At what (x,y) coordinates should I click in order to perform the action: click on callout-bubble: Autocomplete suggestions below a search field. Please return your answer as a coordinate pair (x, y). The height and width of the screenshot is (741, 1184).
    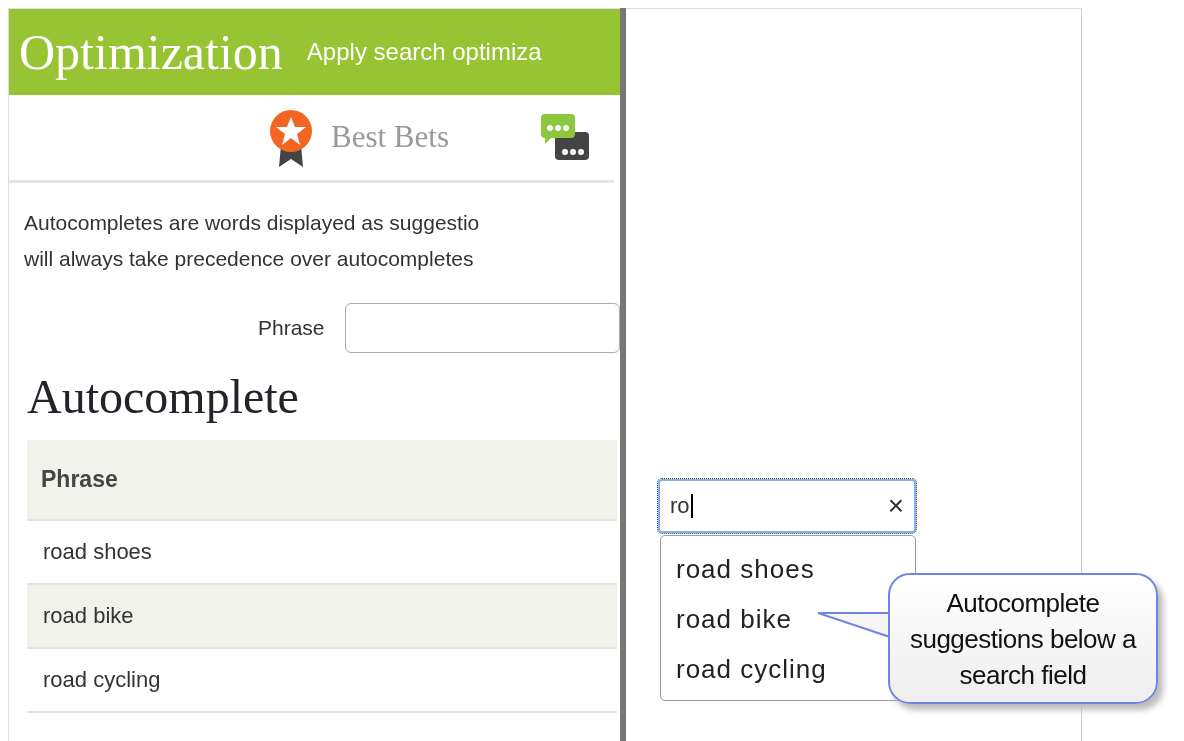
    Looking at the image, I should click on (1023, 638).